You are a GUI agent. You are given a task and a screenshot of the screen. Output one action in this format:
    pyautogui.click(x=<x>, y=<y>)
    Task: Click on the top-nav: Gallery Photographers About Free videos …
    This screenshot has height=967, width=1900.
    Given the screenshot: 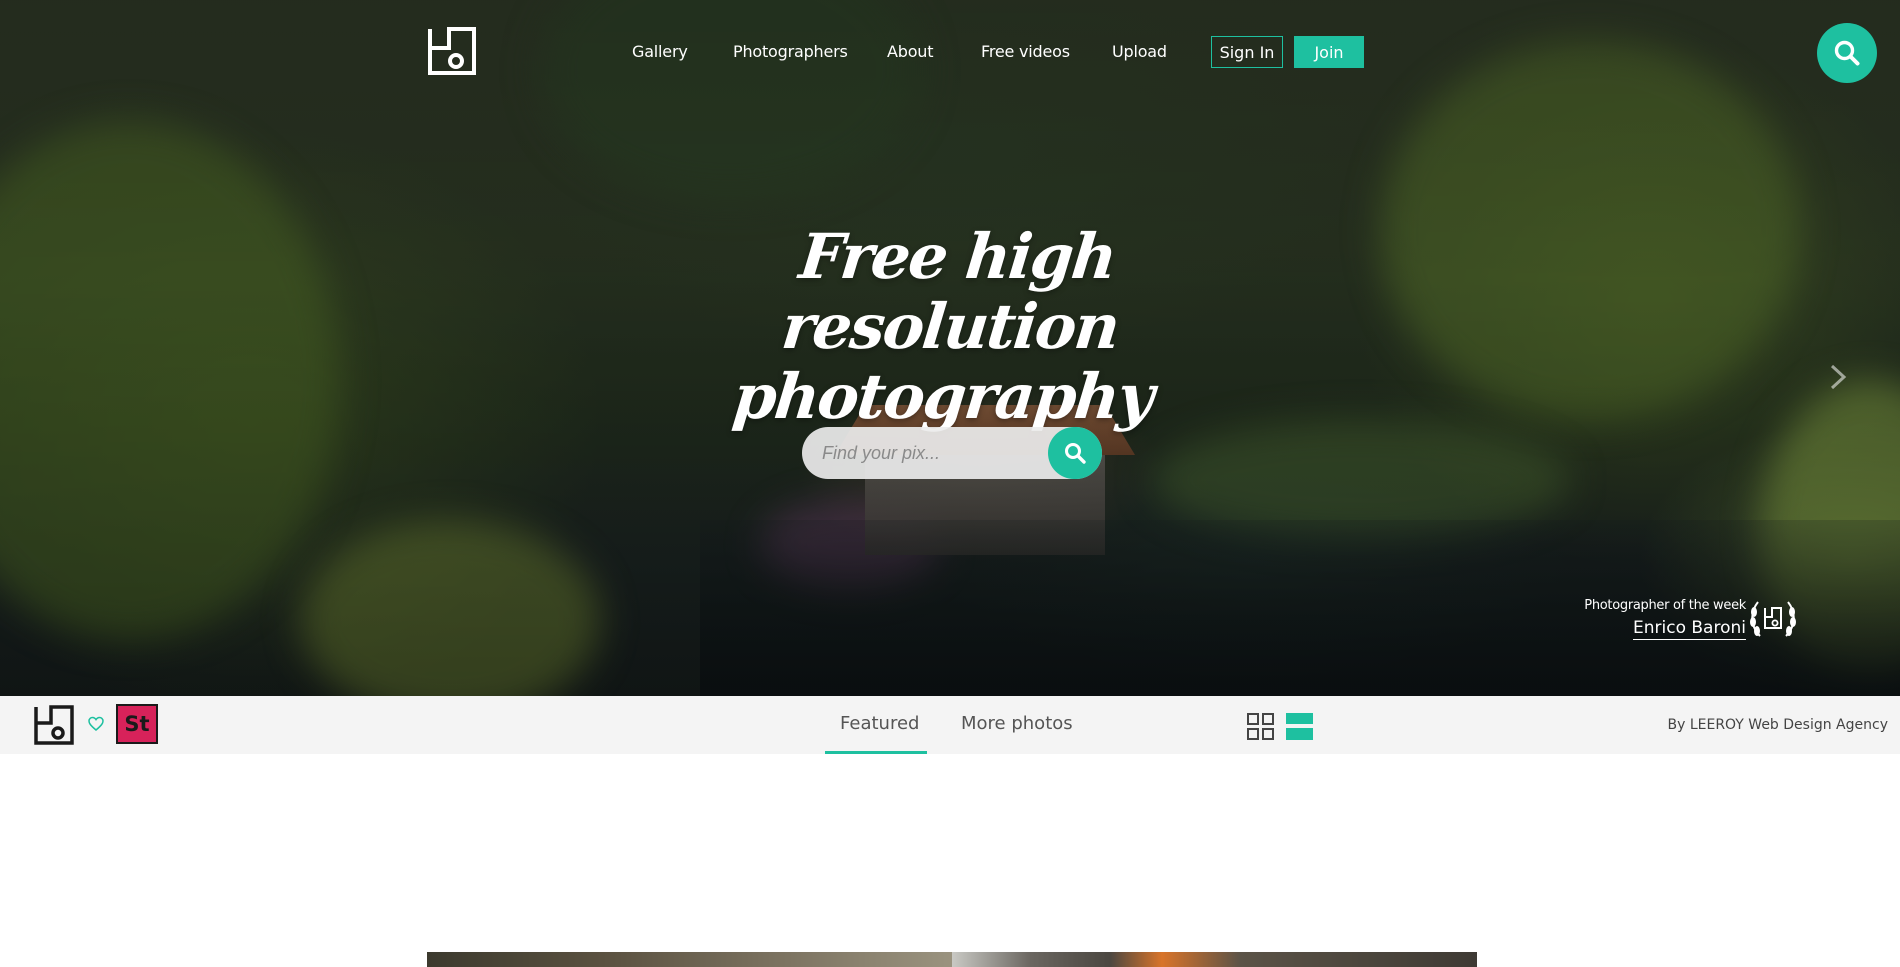 What is the action you would take?
    pyautogui.click(x=950, y=52)
    